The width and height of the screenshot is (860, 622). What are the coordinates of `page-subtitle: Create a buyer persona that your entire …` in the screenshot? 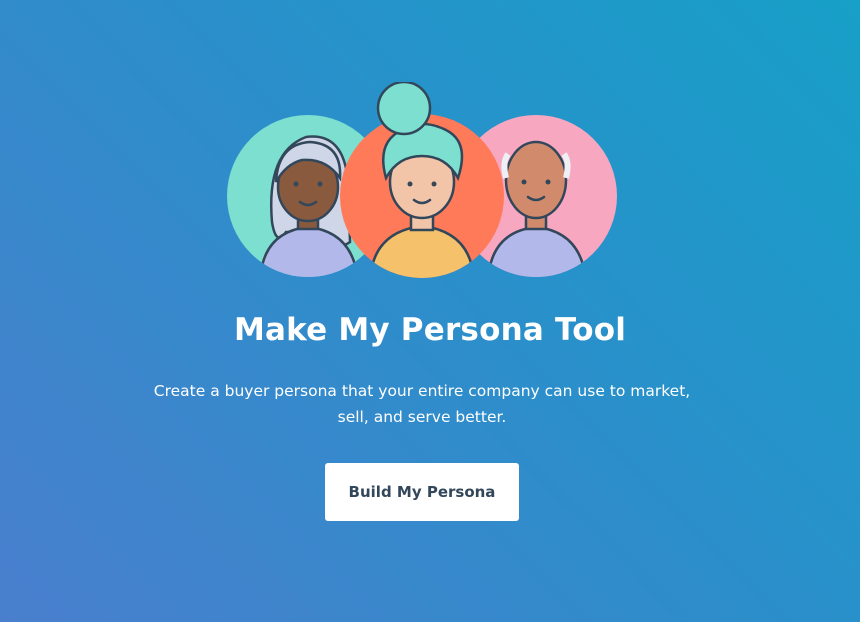 It's located at (422, 404).